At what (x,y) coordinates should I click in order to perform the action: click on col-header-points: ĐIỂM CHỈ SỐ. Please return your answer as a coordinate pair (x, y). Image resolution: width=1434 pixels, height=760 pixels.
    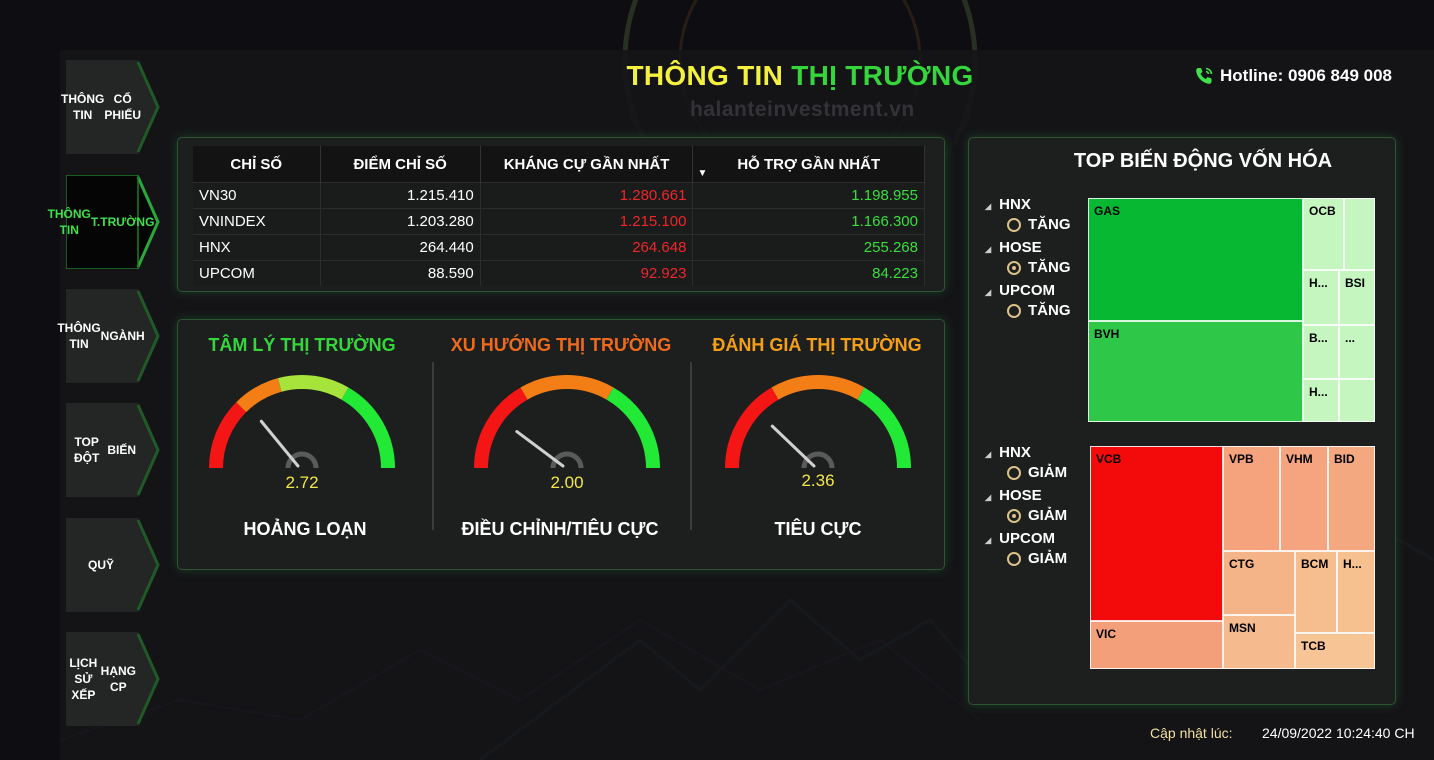
    Looking at the image, I should click on (400, 164).